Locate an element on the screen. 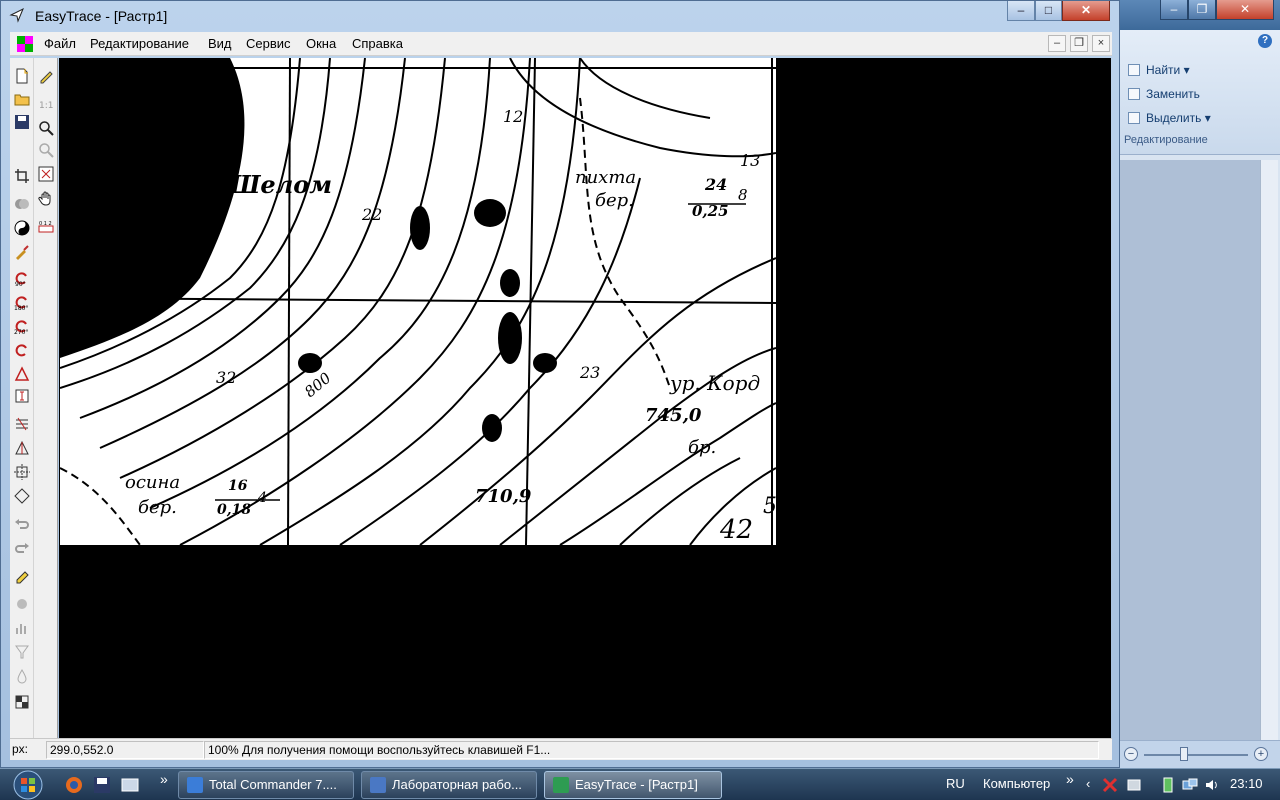  pencil-button is located at coordinates (46, 76).